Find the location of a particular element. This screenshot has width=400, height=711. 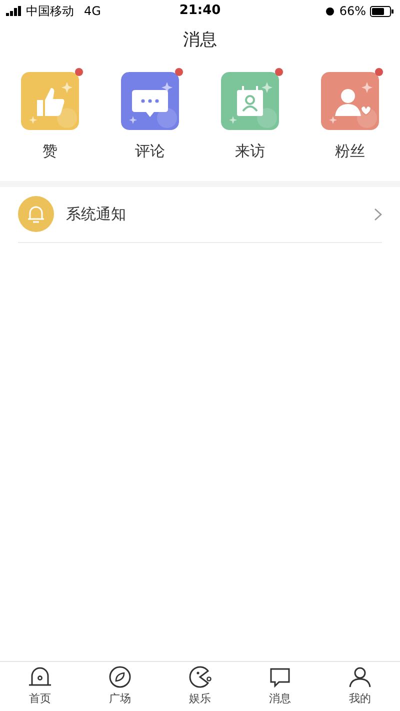

notice-row: 系统通知 is located at coordinates (200, 214).